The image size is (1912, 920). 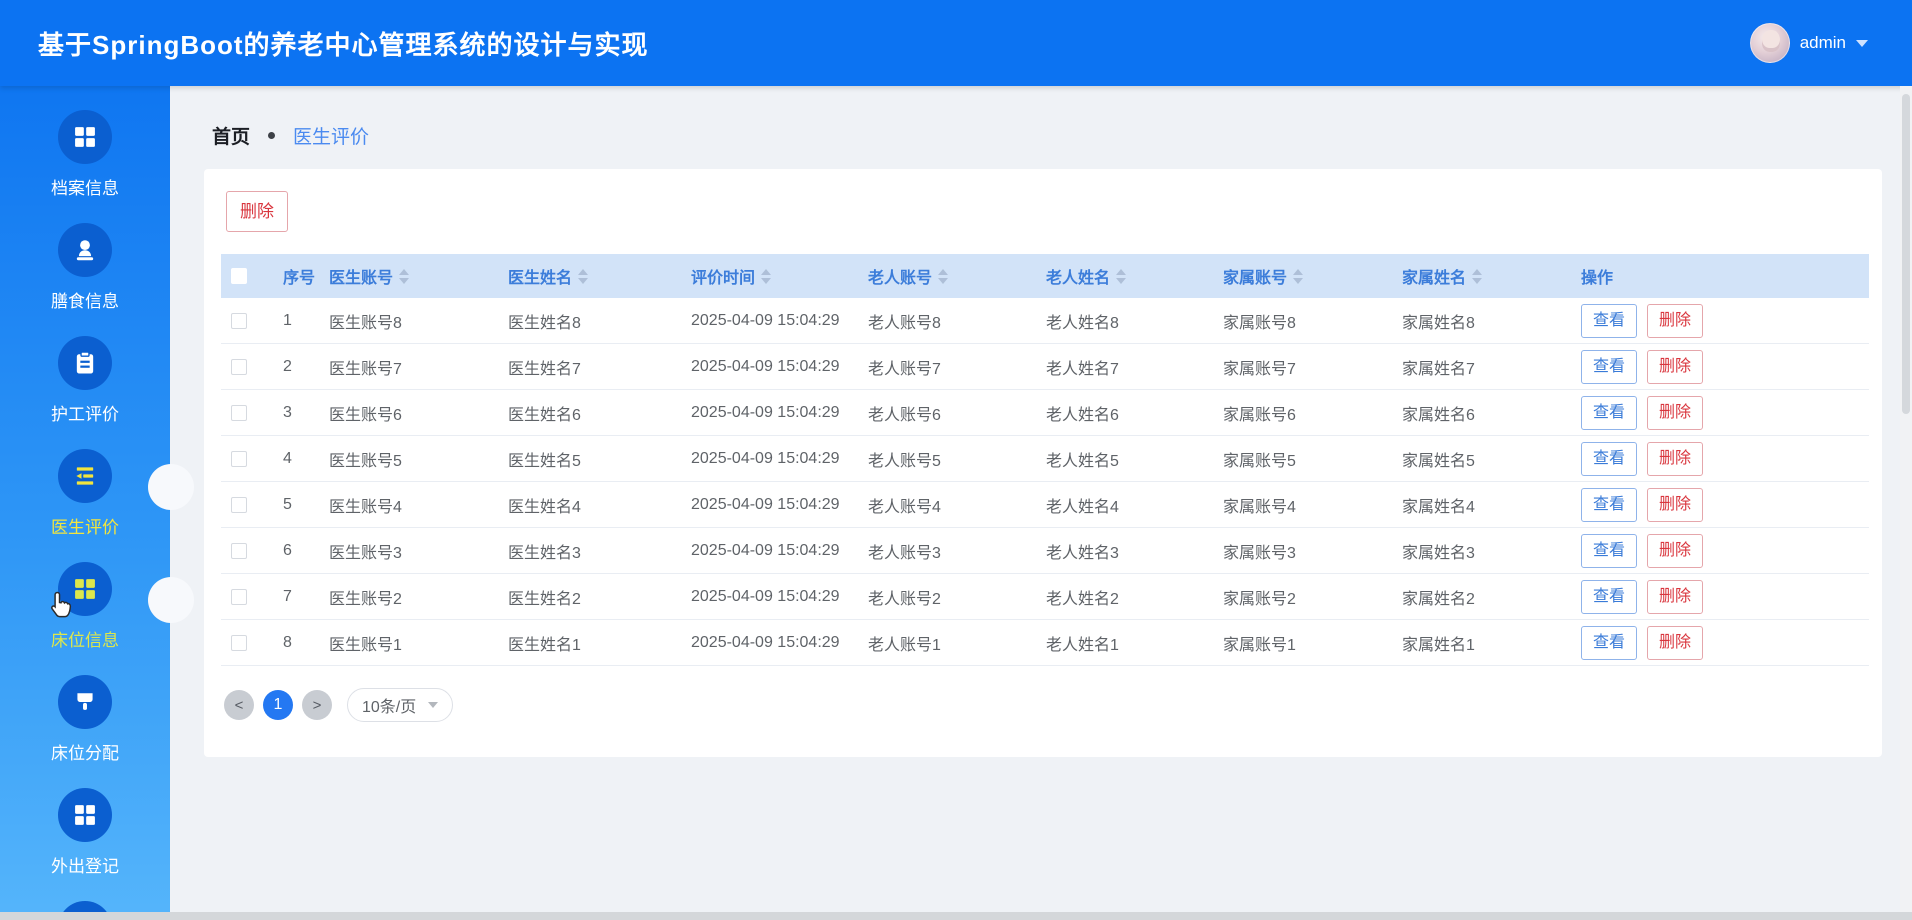 What do you see at coordinates (1259, 461) in the screenshot?
I see `cell-family-account: 家属账号5` at bounding box center [1259, 461].